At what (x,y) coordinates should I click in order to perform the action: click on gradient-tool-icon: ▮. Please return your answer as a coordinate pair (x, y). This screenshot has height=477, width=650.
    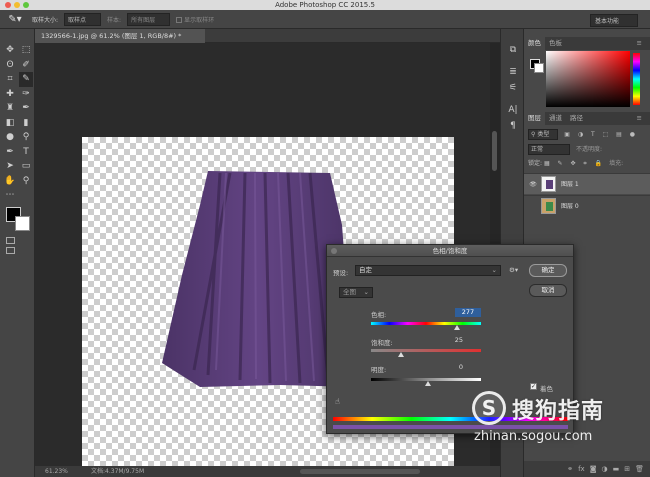
    Looking at the image, I should click on (26, 123).